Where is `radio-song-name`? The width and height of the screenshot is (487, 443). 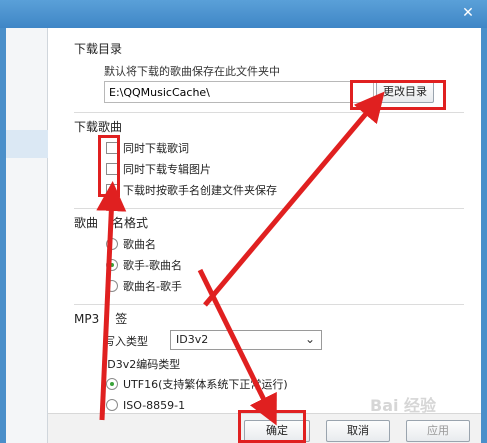 radio-song-name is located at coordinates (112, 244).